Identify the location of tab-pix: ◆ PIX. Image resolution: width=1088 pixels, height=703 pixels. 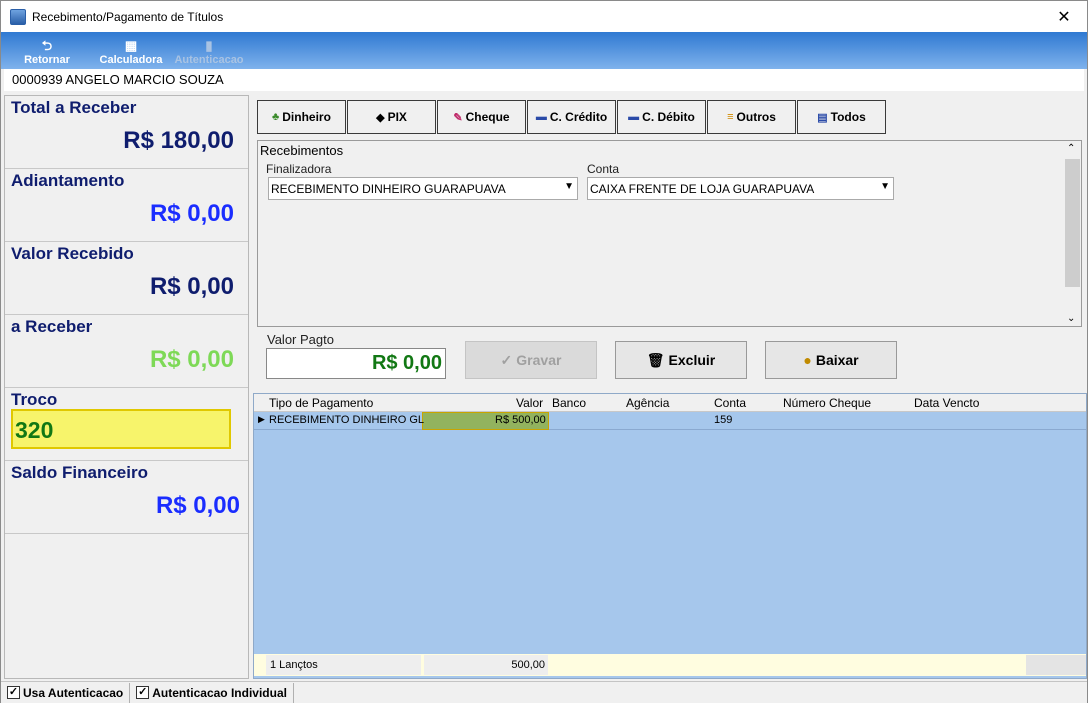
(391, 117).